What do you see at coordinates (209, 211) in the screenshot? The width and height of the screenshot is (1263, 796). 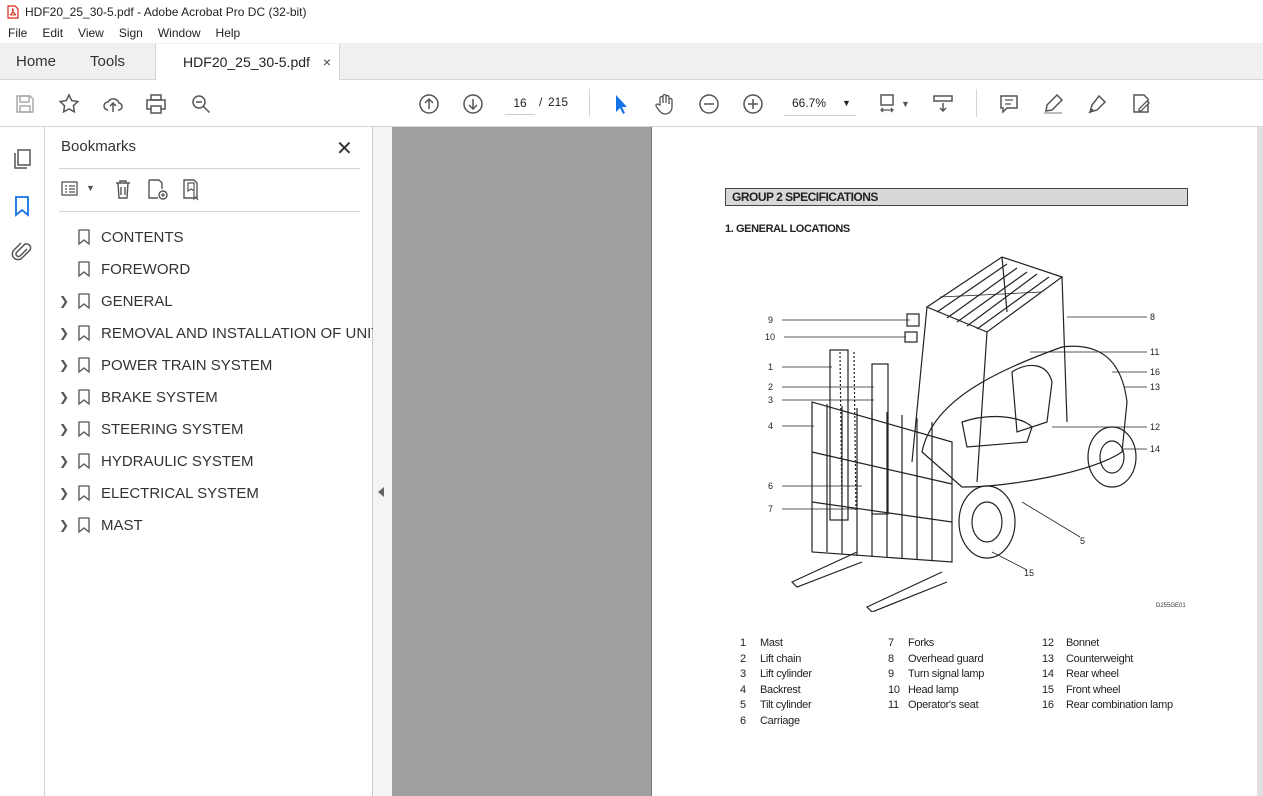 I see `panel-divider` at bounding box center [209, 211].